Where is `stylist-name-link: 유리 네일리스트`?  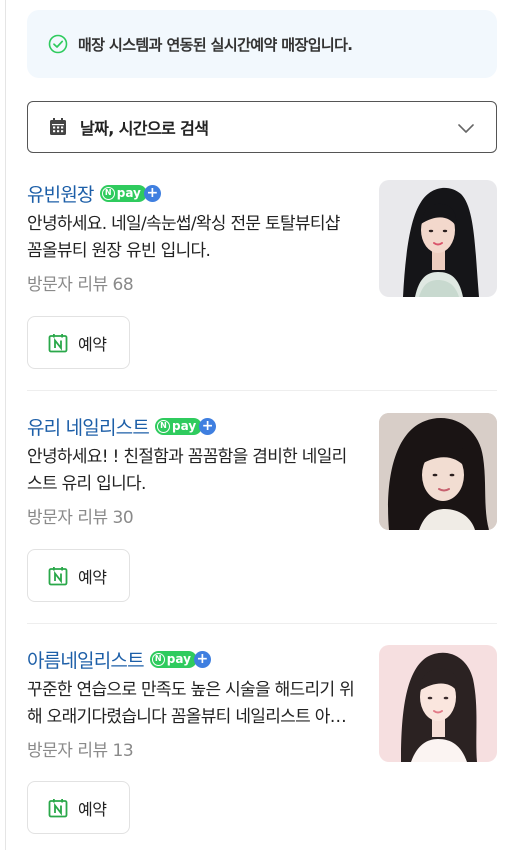
stylist-name-link: 유리 네일리스트 is located at coordinates (88, 426).